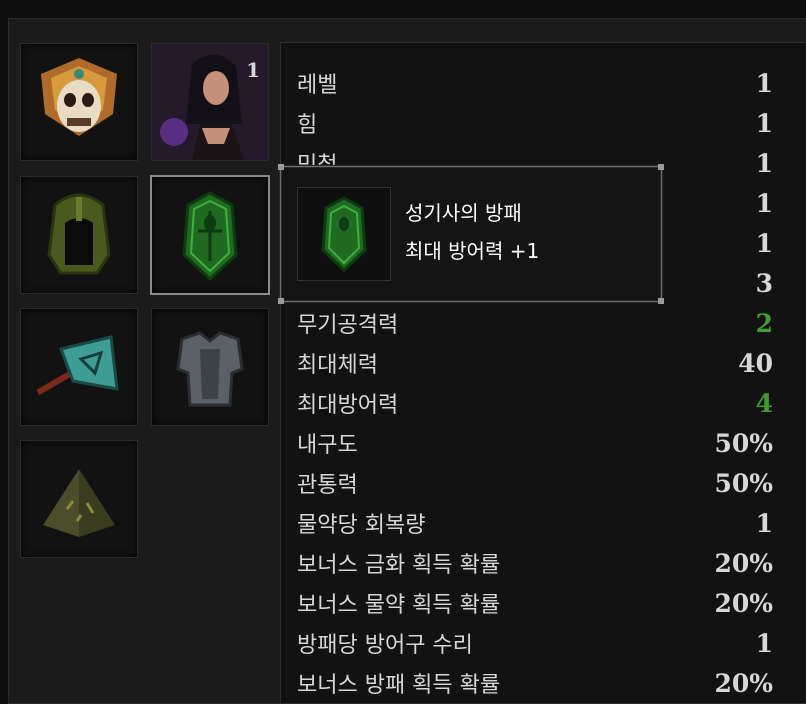  What do you see at coordinates (327, 485) in the screenshot?
I see `stat-label: 관통력` at bounding box center [327, 485].